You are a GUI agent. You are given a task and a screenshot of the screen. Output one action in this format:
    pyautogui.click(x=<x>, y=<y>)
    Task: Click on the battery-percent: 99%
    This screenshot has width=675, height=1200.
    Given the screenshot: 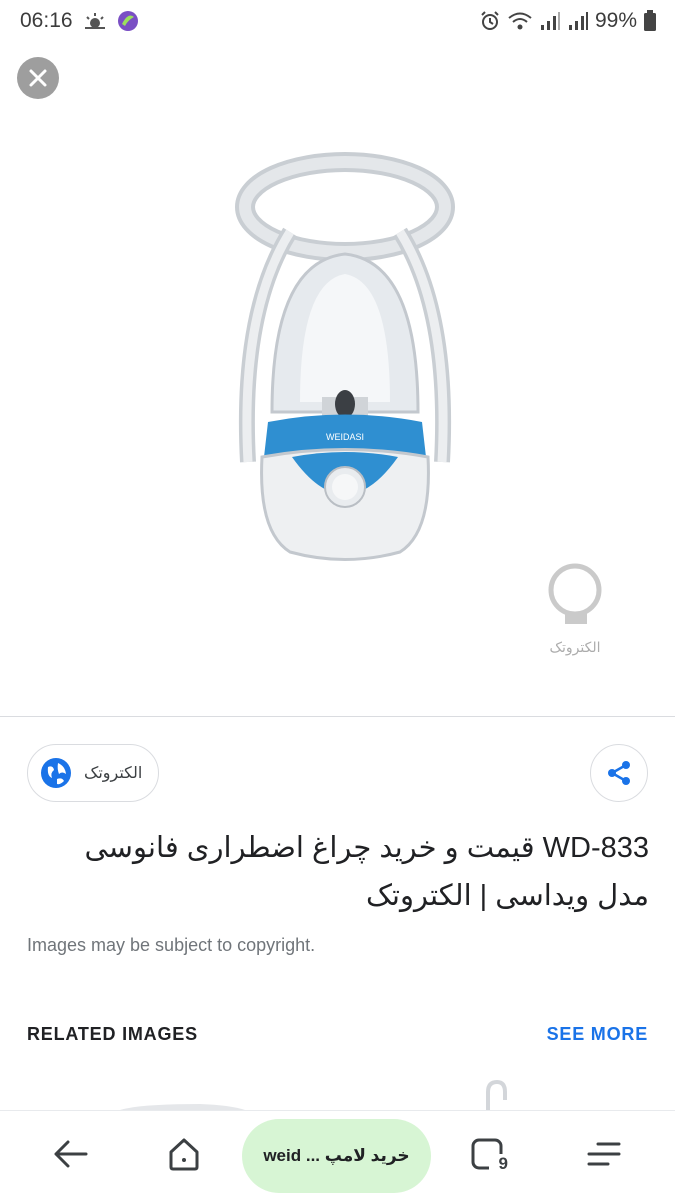 What is the action you would take?
    pyautogui.click(x=615, y=20)
    